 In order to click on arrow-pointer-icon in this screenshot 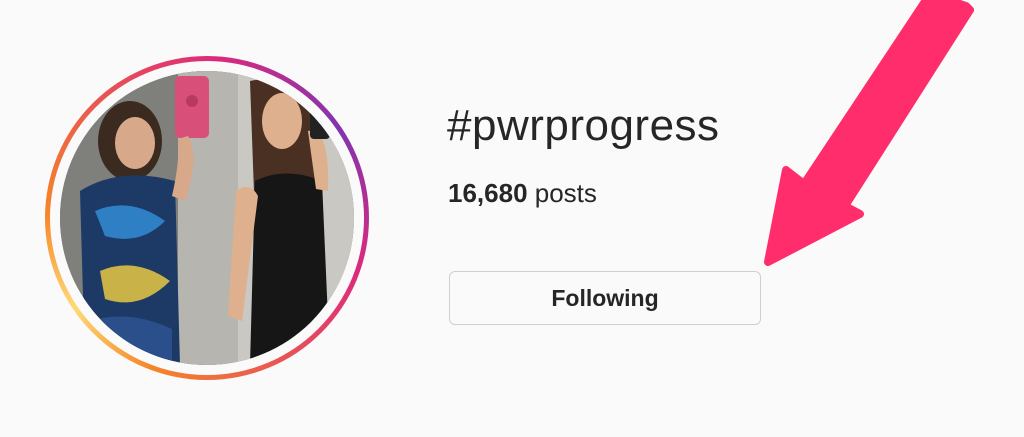, I will do `click(869, 133)`.